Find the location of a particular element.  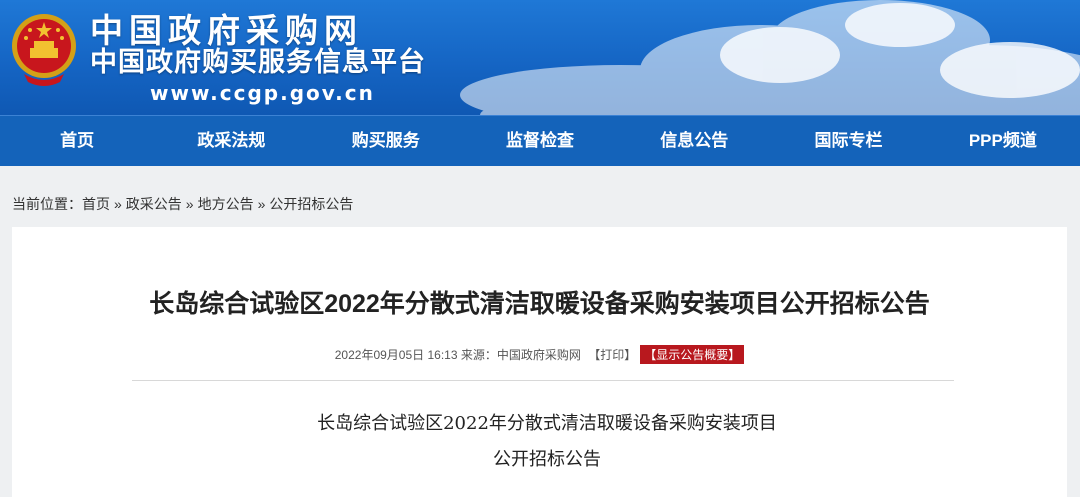

nav-item-ppp: PPP频道 is located at coordinates (1003, 141).